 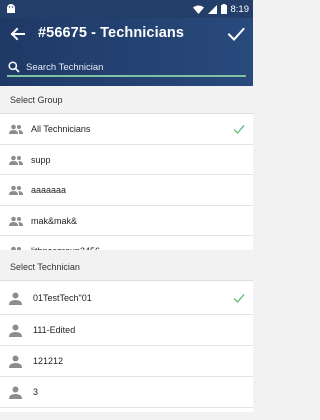 What do you see at coordinates (49, 190) in the screenshot?
I see `group-item-label: aaaaaaa` at bounding box center [49, 190].